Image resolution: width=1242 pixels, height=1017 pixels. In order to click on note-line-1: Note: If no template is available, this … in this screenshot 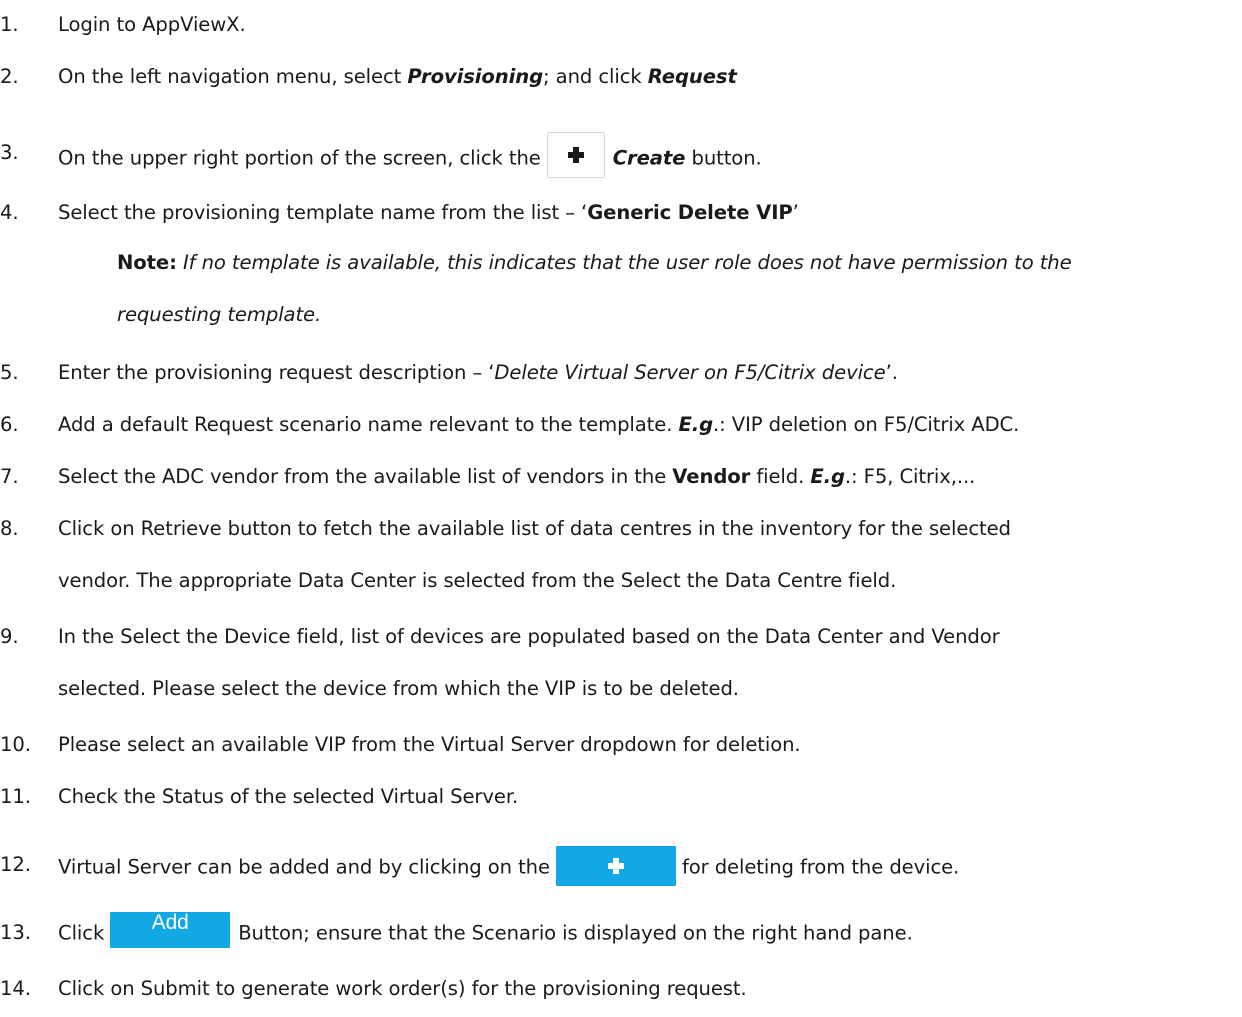, I will do `click(594, 263)`.